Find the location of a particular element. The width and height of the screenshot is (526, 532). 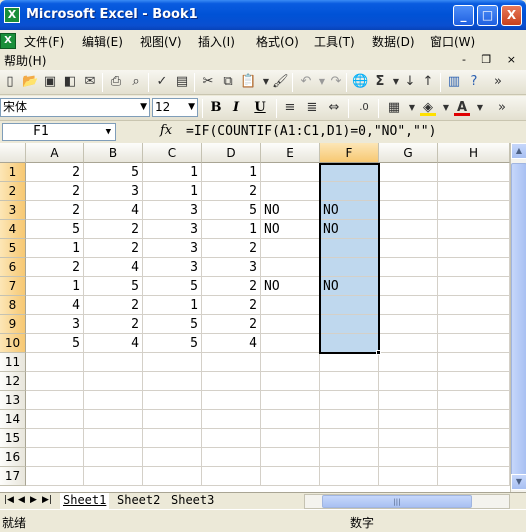

cell-H12 is located at coordinates (474, 381).